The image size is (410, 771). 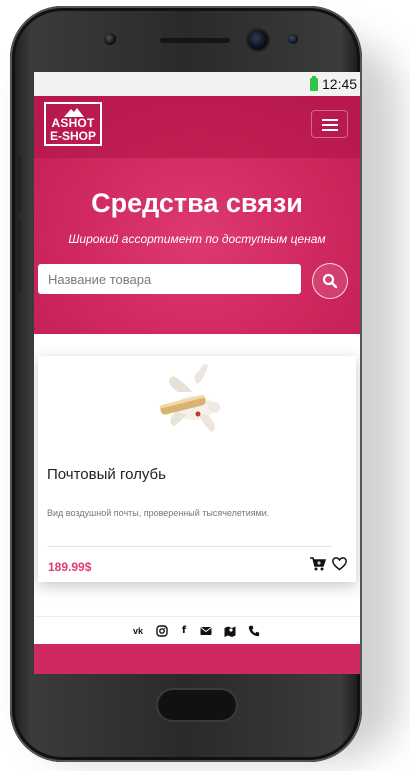 What do you see at coordinates (19, 256) in the screenshot?
I see `bixby-button` at bounding box center [19, 256].